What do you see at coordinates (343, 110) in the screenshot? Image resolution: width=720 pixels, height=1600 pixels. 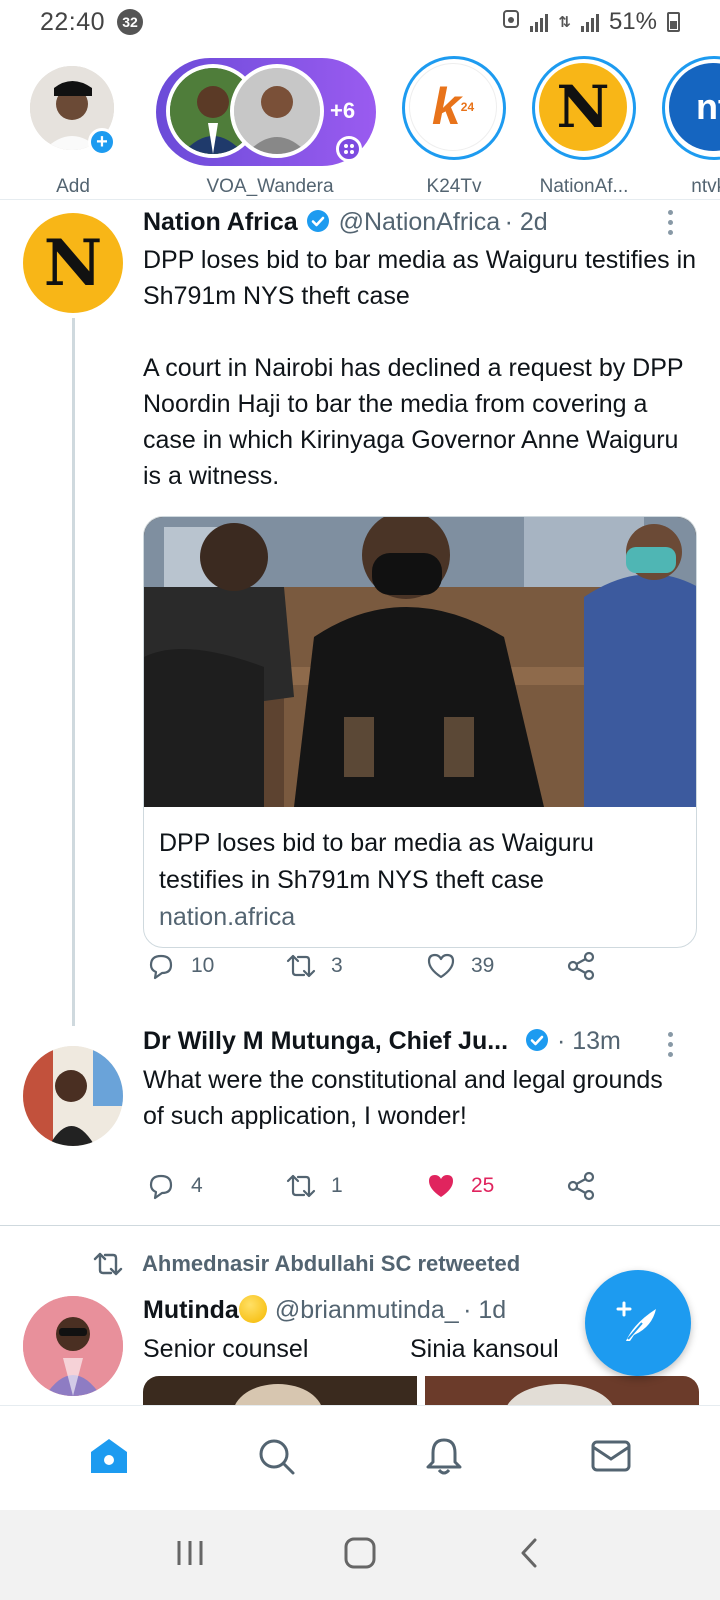 I see `fleet-extra-count: +6` at bounding box center [343, 110].